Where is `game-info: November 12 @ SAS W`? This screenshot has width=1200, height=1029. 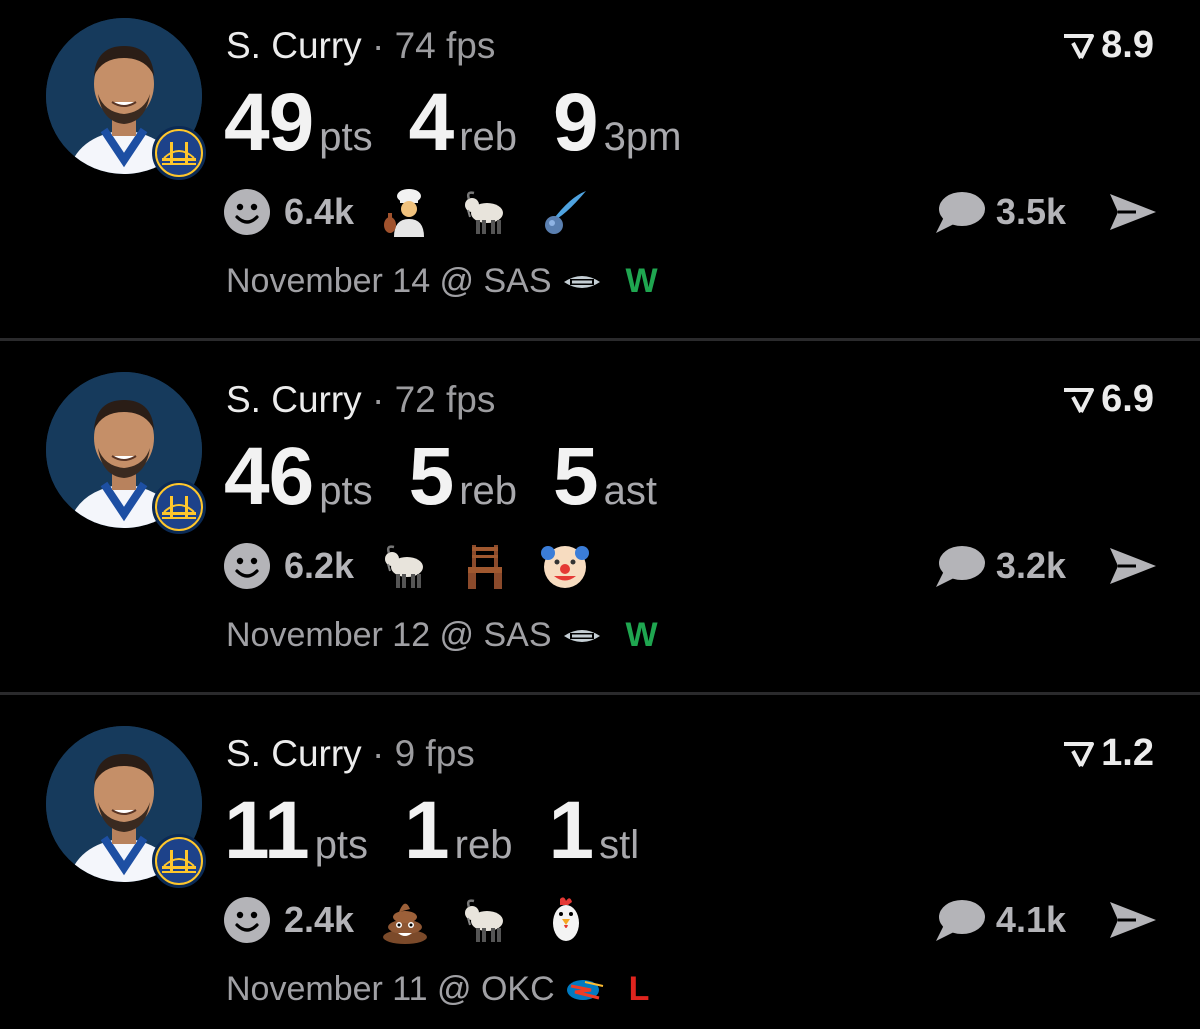 game-info: November 12 @ SAS W is located at coordinates (442, 635).